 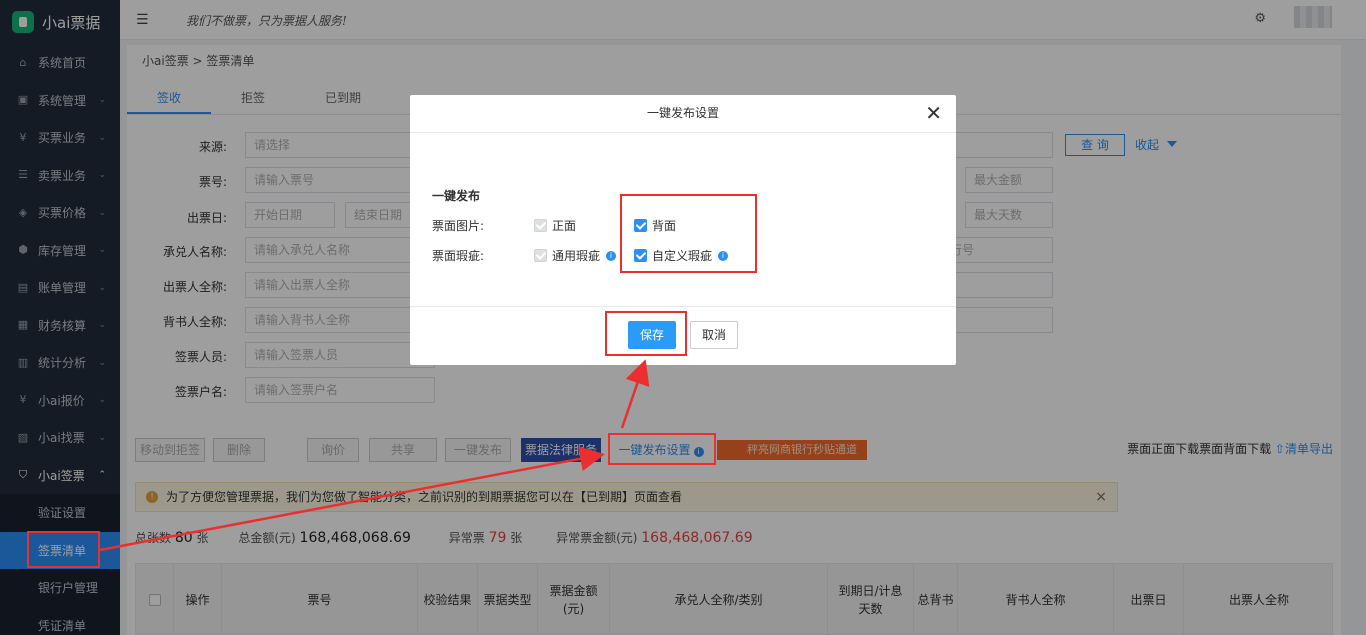 What do you see at coordinates (635, 394) in the screenshot?
I see `arrow-button-to-save` at bounding box center [635, 394].